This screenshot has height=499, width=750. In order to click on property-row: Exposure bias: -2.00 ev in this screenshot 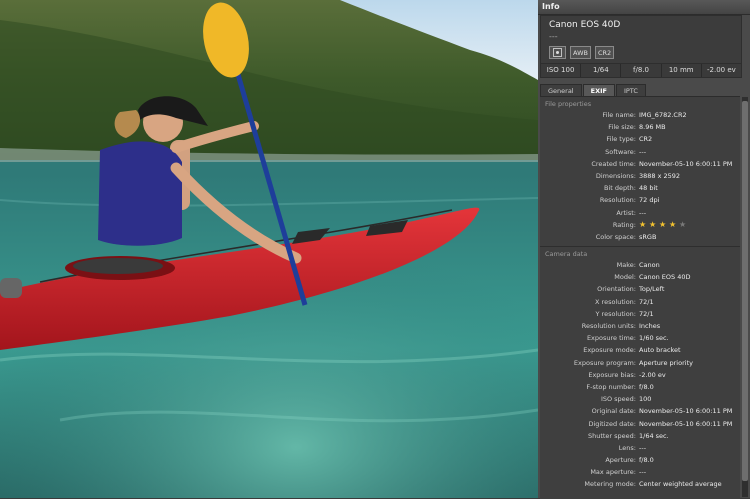, I will do `click(640, 375)`.